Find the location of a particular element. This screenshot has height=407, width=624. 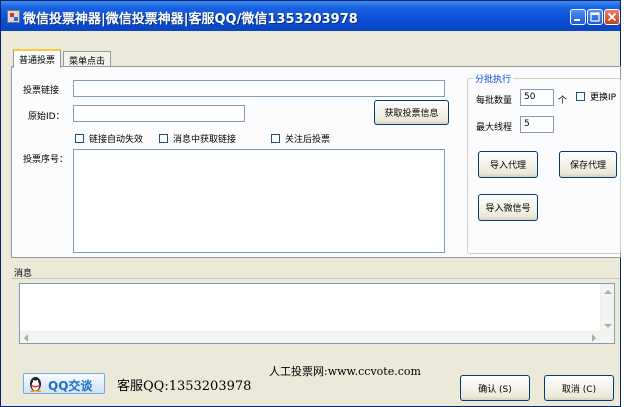

close-icon is located at coordinates (612, 17).